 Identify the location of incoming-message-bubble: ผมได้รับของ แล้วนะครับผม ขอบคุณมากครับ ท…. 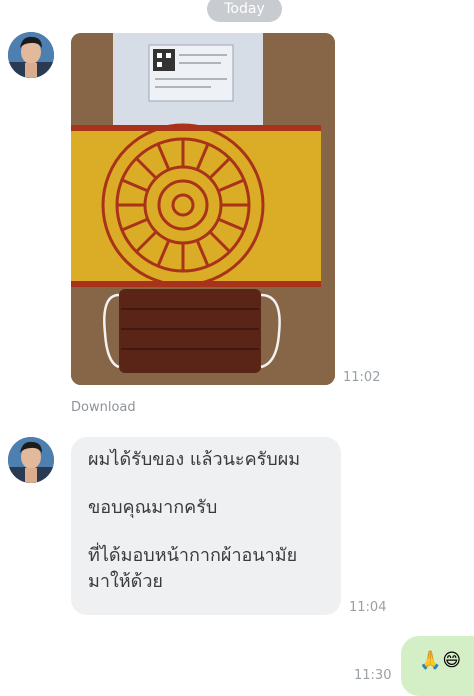
(206, 526).